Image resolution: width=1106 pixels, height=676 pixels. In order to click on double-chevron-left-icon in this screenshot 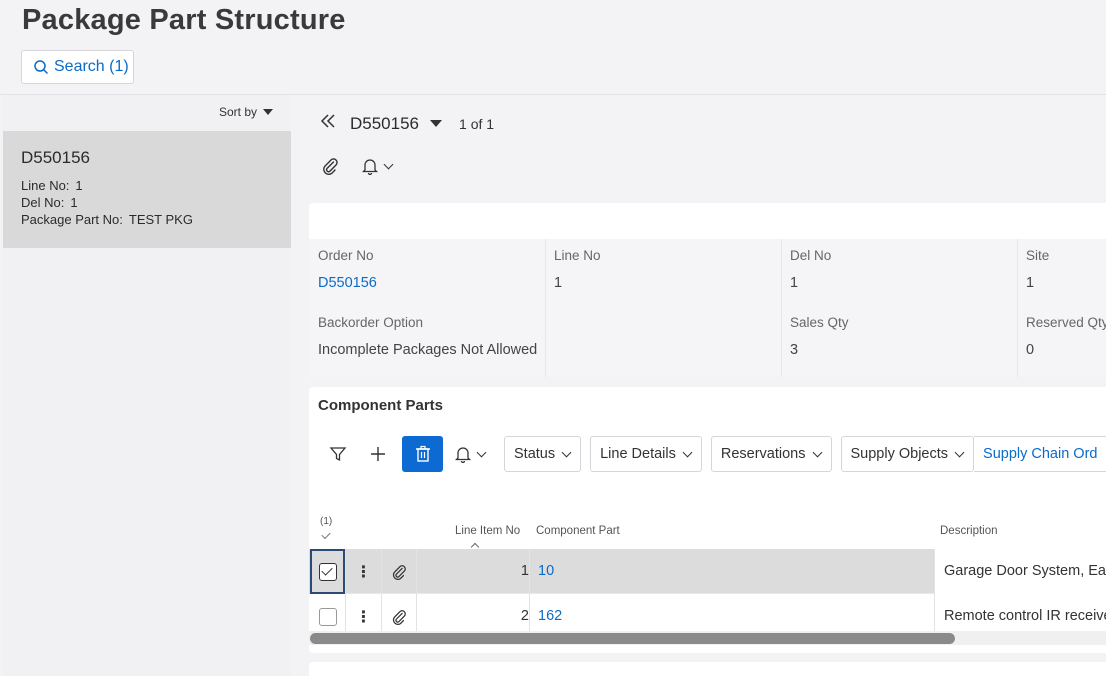, I will do `click(328, 123)`.